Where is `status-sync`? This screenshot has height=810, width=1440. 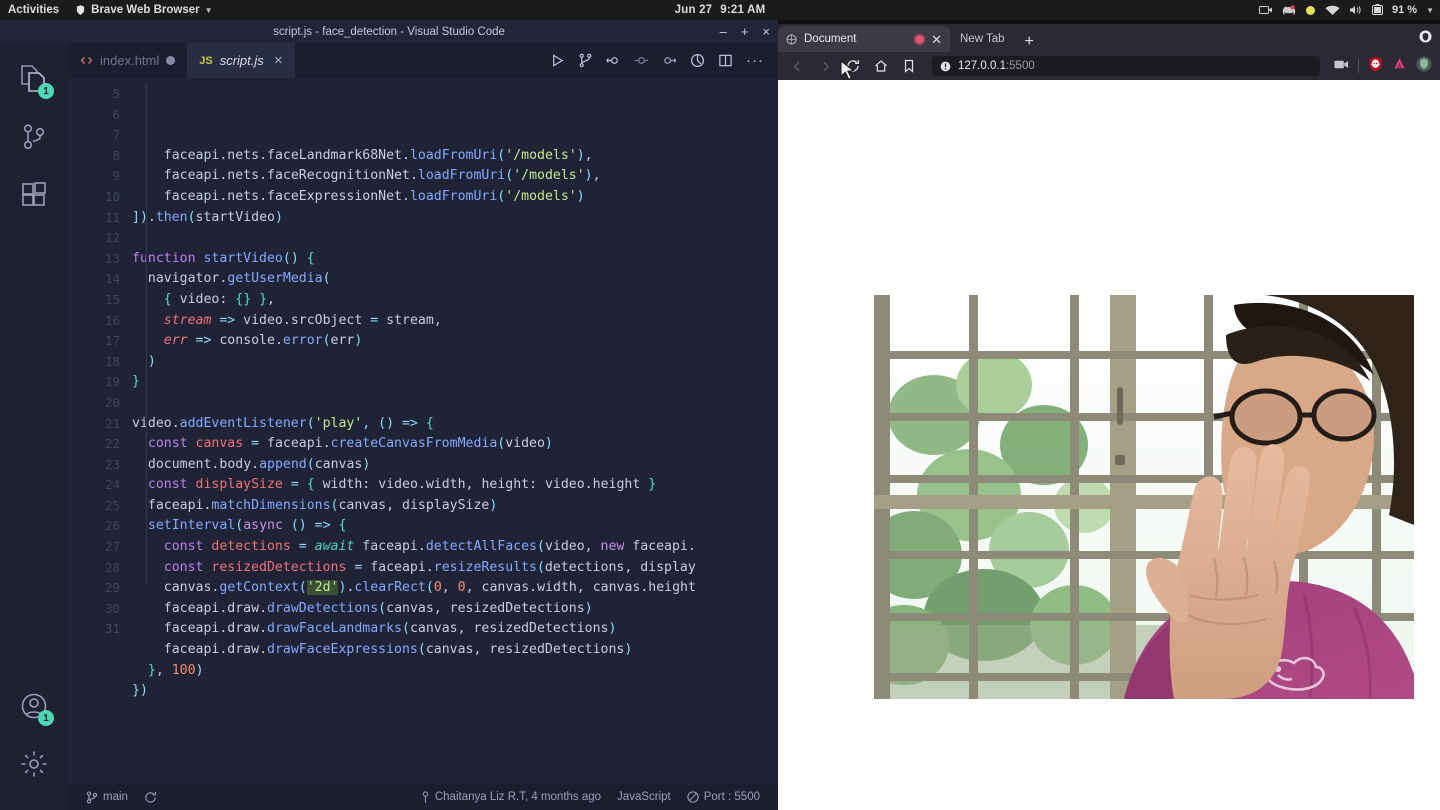 status-sync is located at coordinates (150, 797).